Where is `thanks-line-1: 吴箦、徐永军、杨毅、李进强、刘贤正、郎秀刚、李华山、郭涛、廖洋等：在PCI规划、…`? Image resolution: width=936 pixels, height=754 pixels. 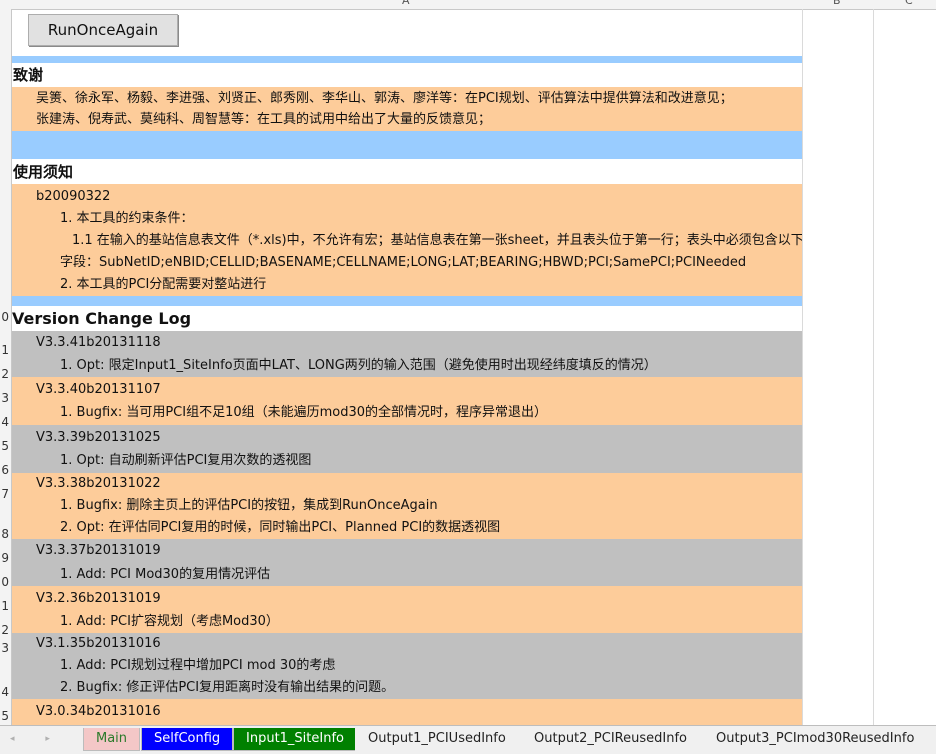 thanks-line-1: 吴箦、徐永军、杨毅、李进强、刘贤正、郎秀刚、李华山、郭涛、廖洋等：在PCI规划、… is located at coordinates (384, 98).